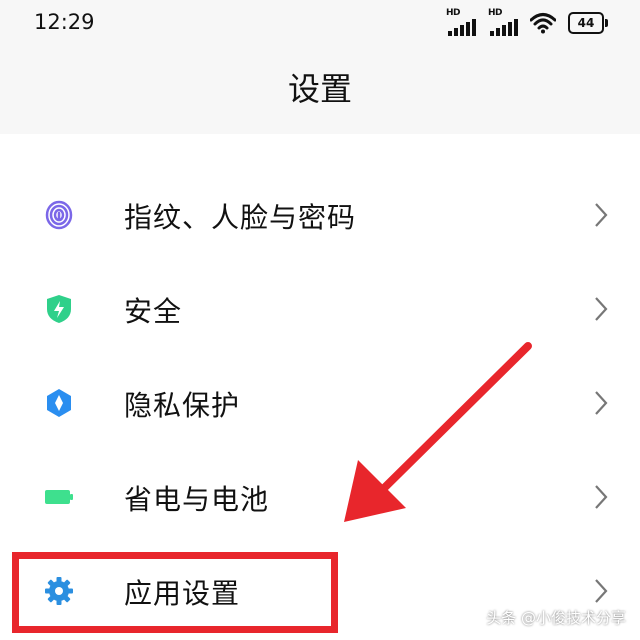 Image resolution: width=640 pixels, height=640 pixels. What do you see at coordinates (197, 499) in the screenshot?
I see `settings-item-label: 省电与电池` at bounding box center [197, 499].